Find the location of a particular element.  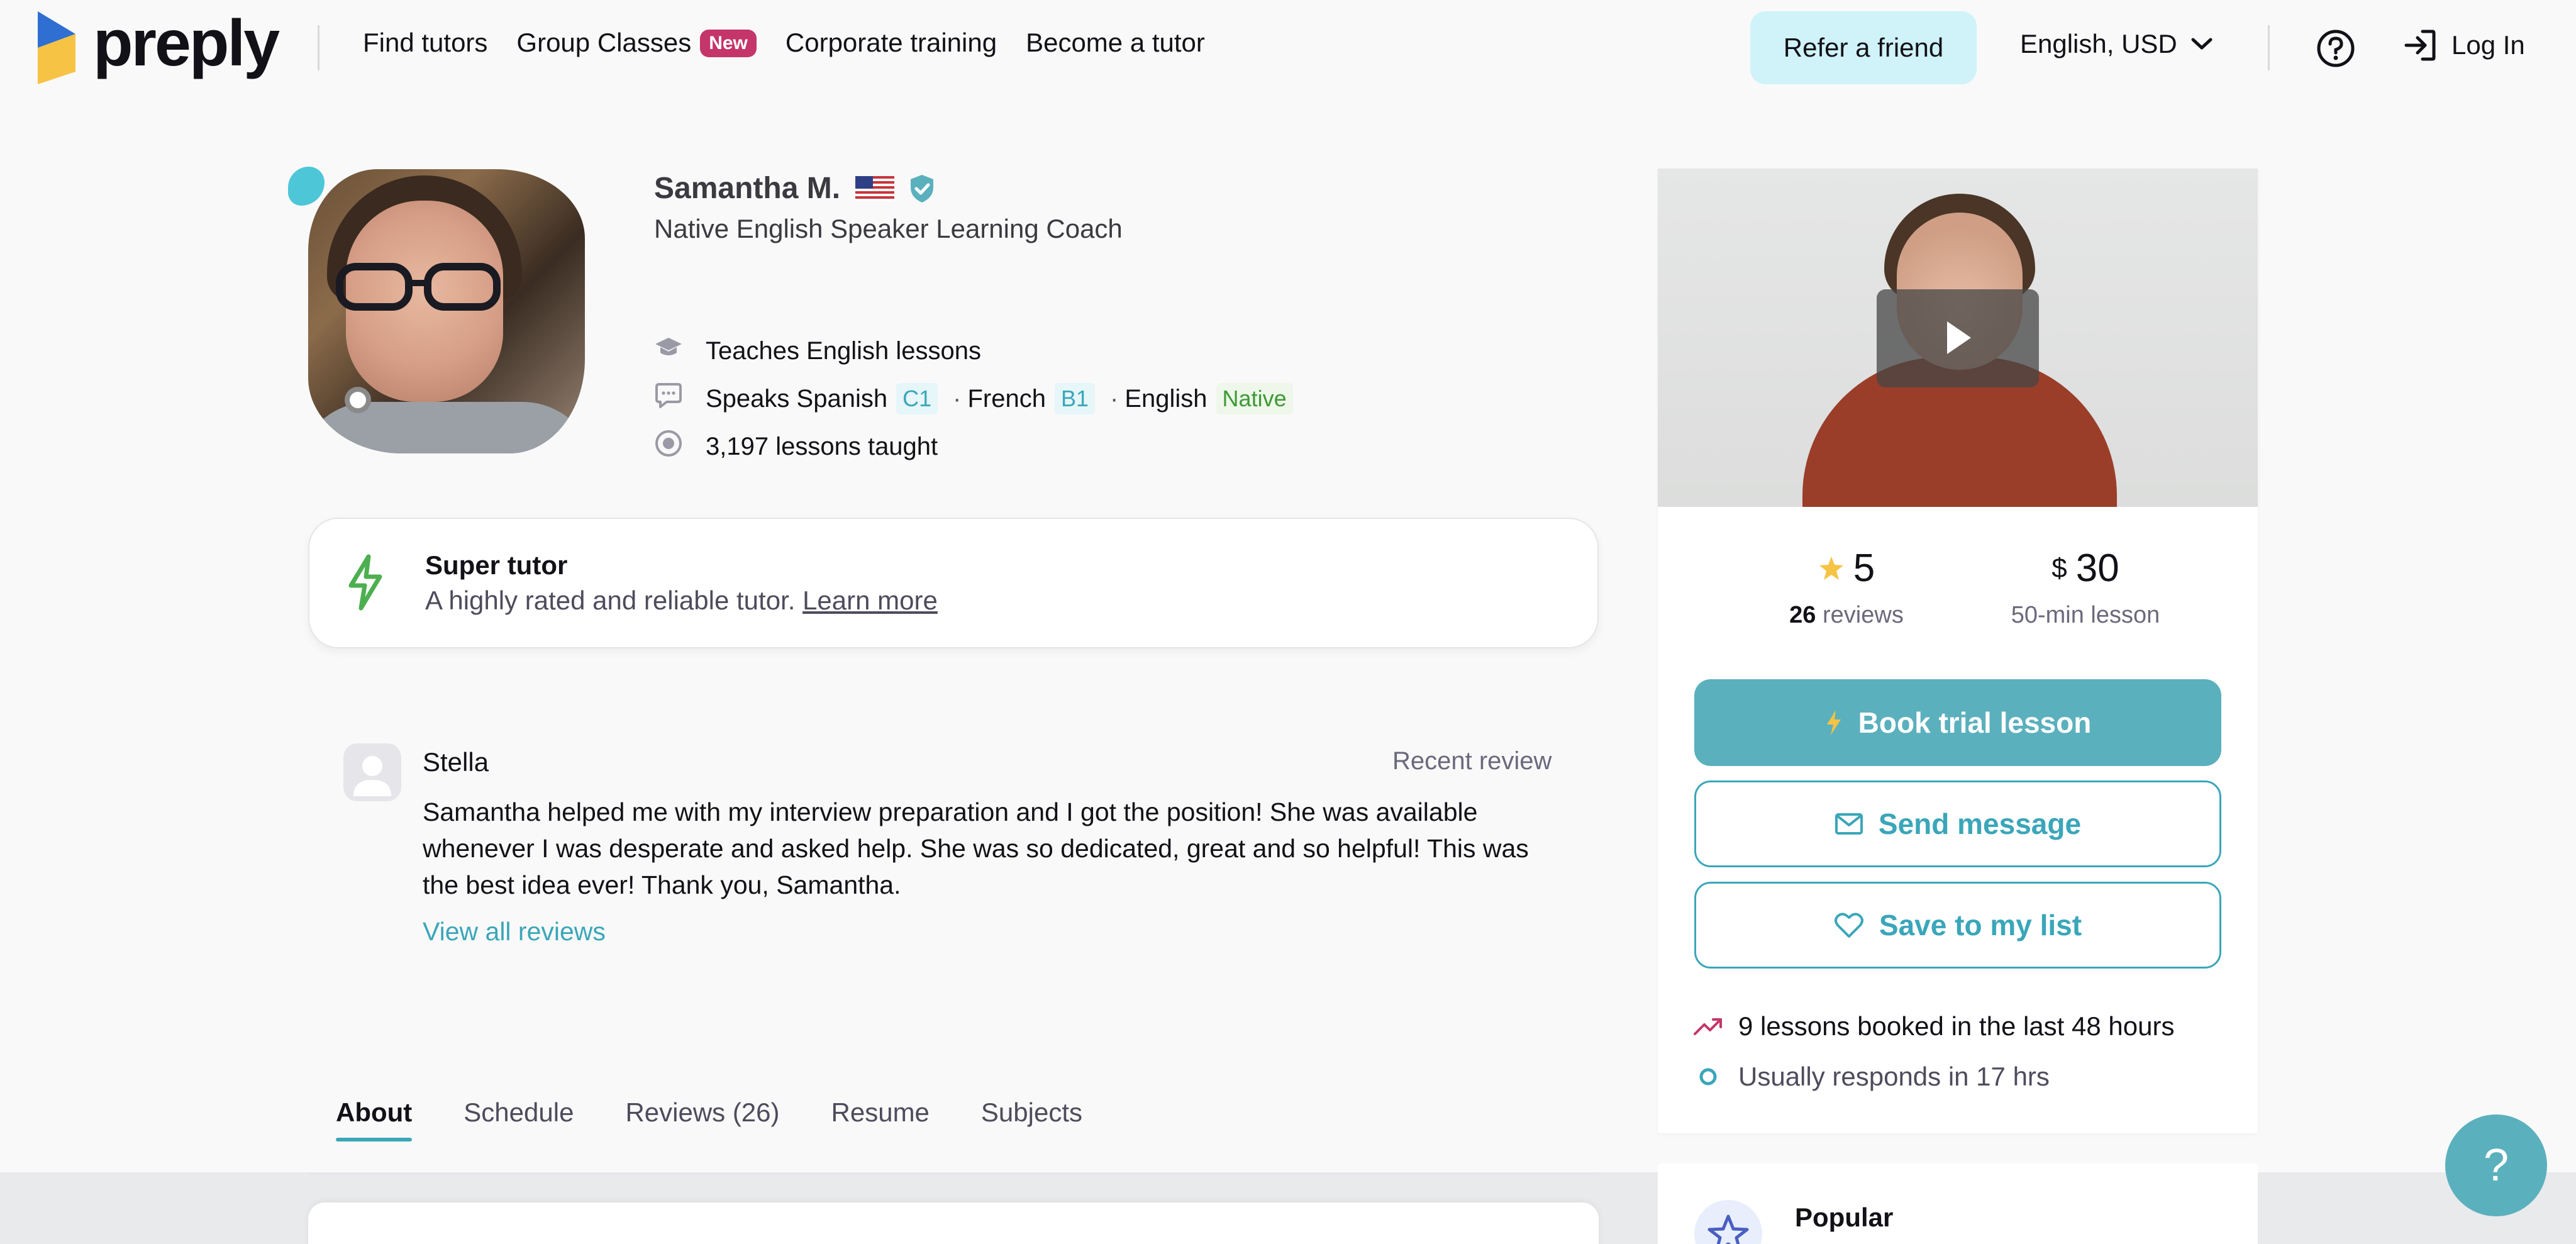

save-to-list-button: Save to my list is located at coordinates (1957, 925).